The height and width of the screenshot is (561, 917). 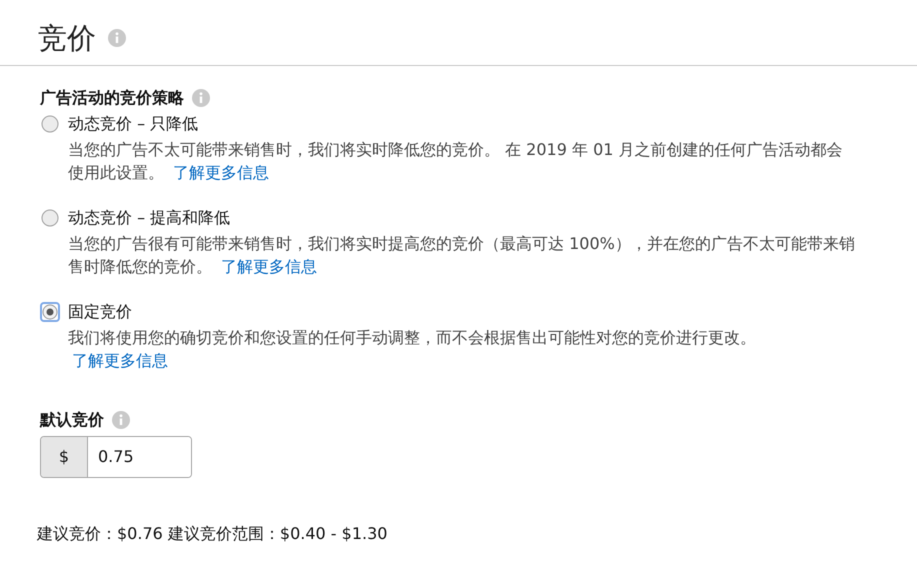 I want to click on option-description: 当您的广告不太可能带来销售时，我们将实时降低您的竞价。 在 2019 年 01 月之前创建的任何广告活动都会使用此设置。 了解更多信息, so click(x=456, y=161).